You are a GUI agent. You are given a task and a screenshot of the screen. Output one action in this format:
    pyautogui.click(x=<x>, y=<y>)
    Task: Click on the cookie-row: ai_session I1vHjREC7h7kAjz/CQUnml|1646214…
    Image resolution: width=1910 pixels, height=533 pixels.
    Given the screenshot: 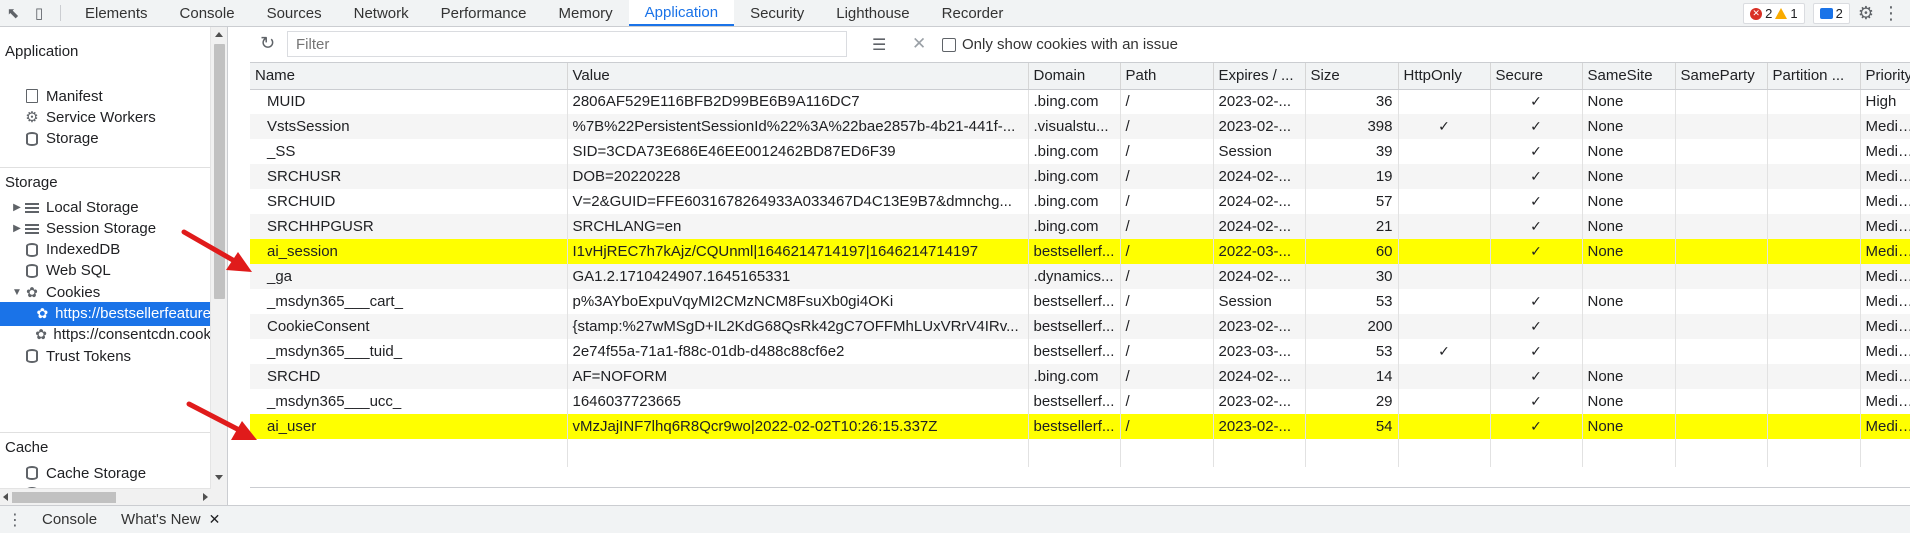 What is the action you would take?
    pyautogui.click(x=1080, y=251)
    